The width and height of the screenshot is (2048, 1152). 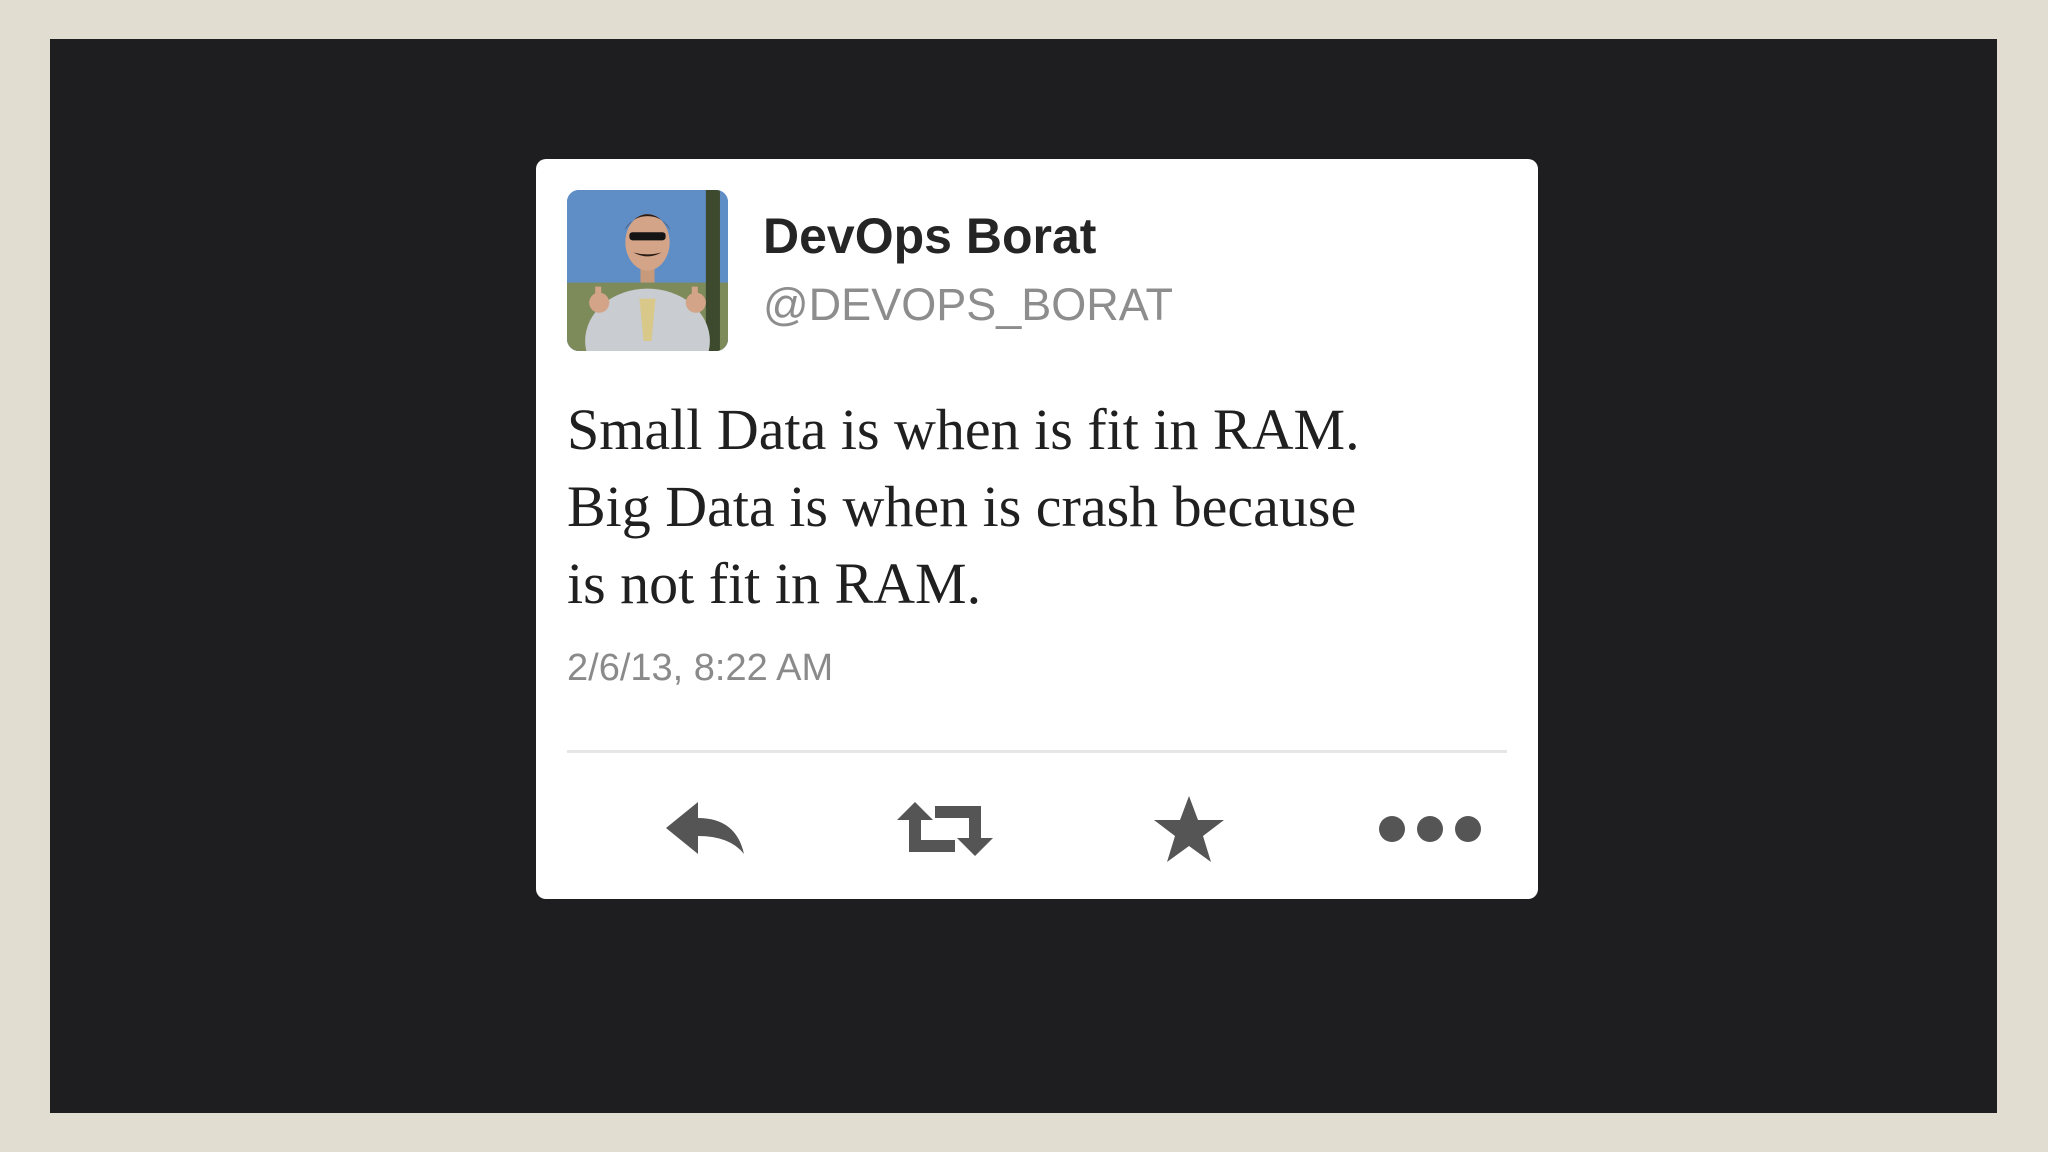 I want to click on tweet-actions, so click(x=1037, y=829).